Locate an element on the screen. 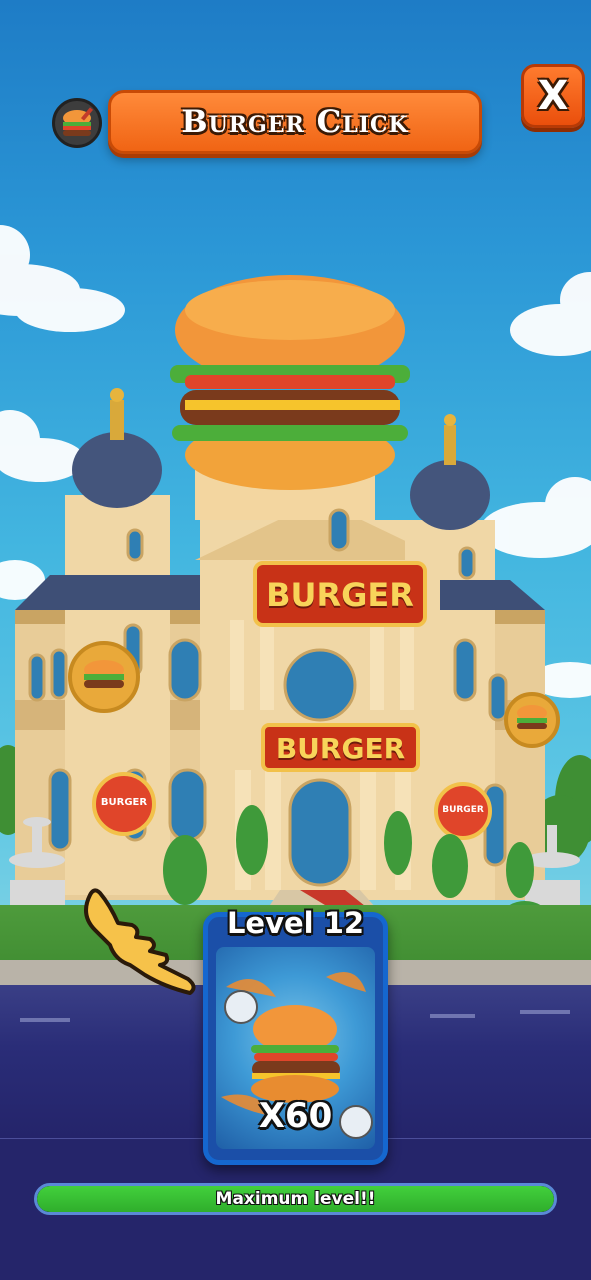  pointing-hand-icon is located at coordinates (140, 941).